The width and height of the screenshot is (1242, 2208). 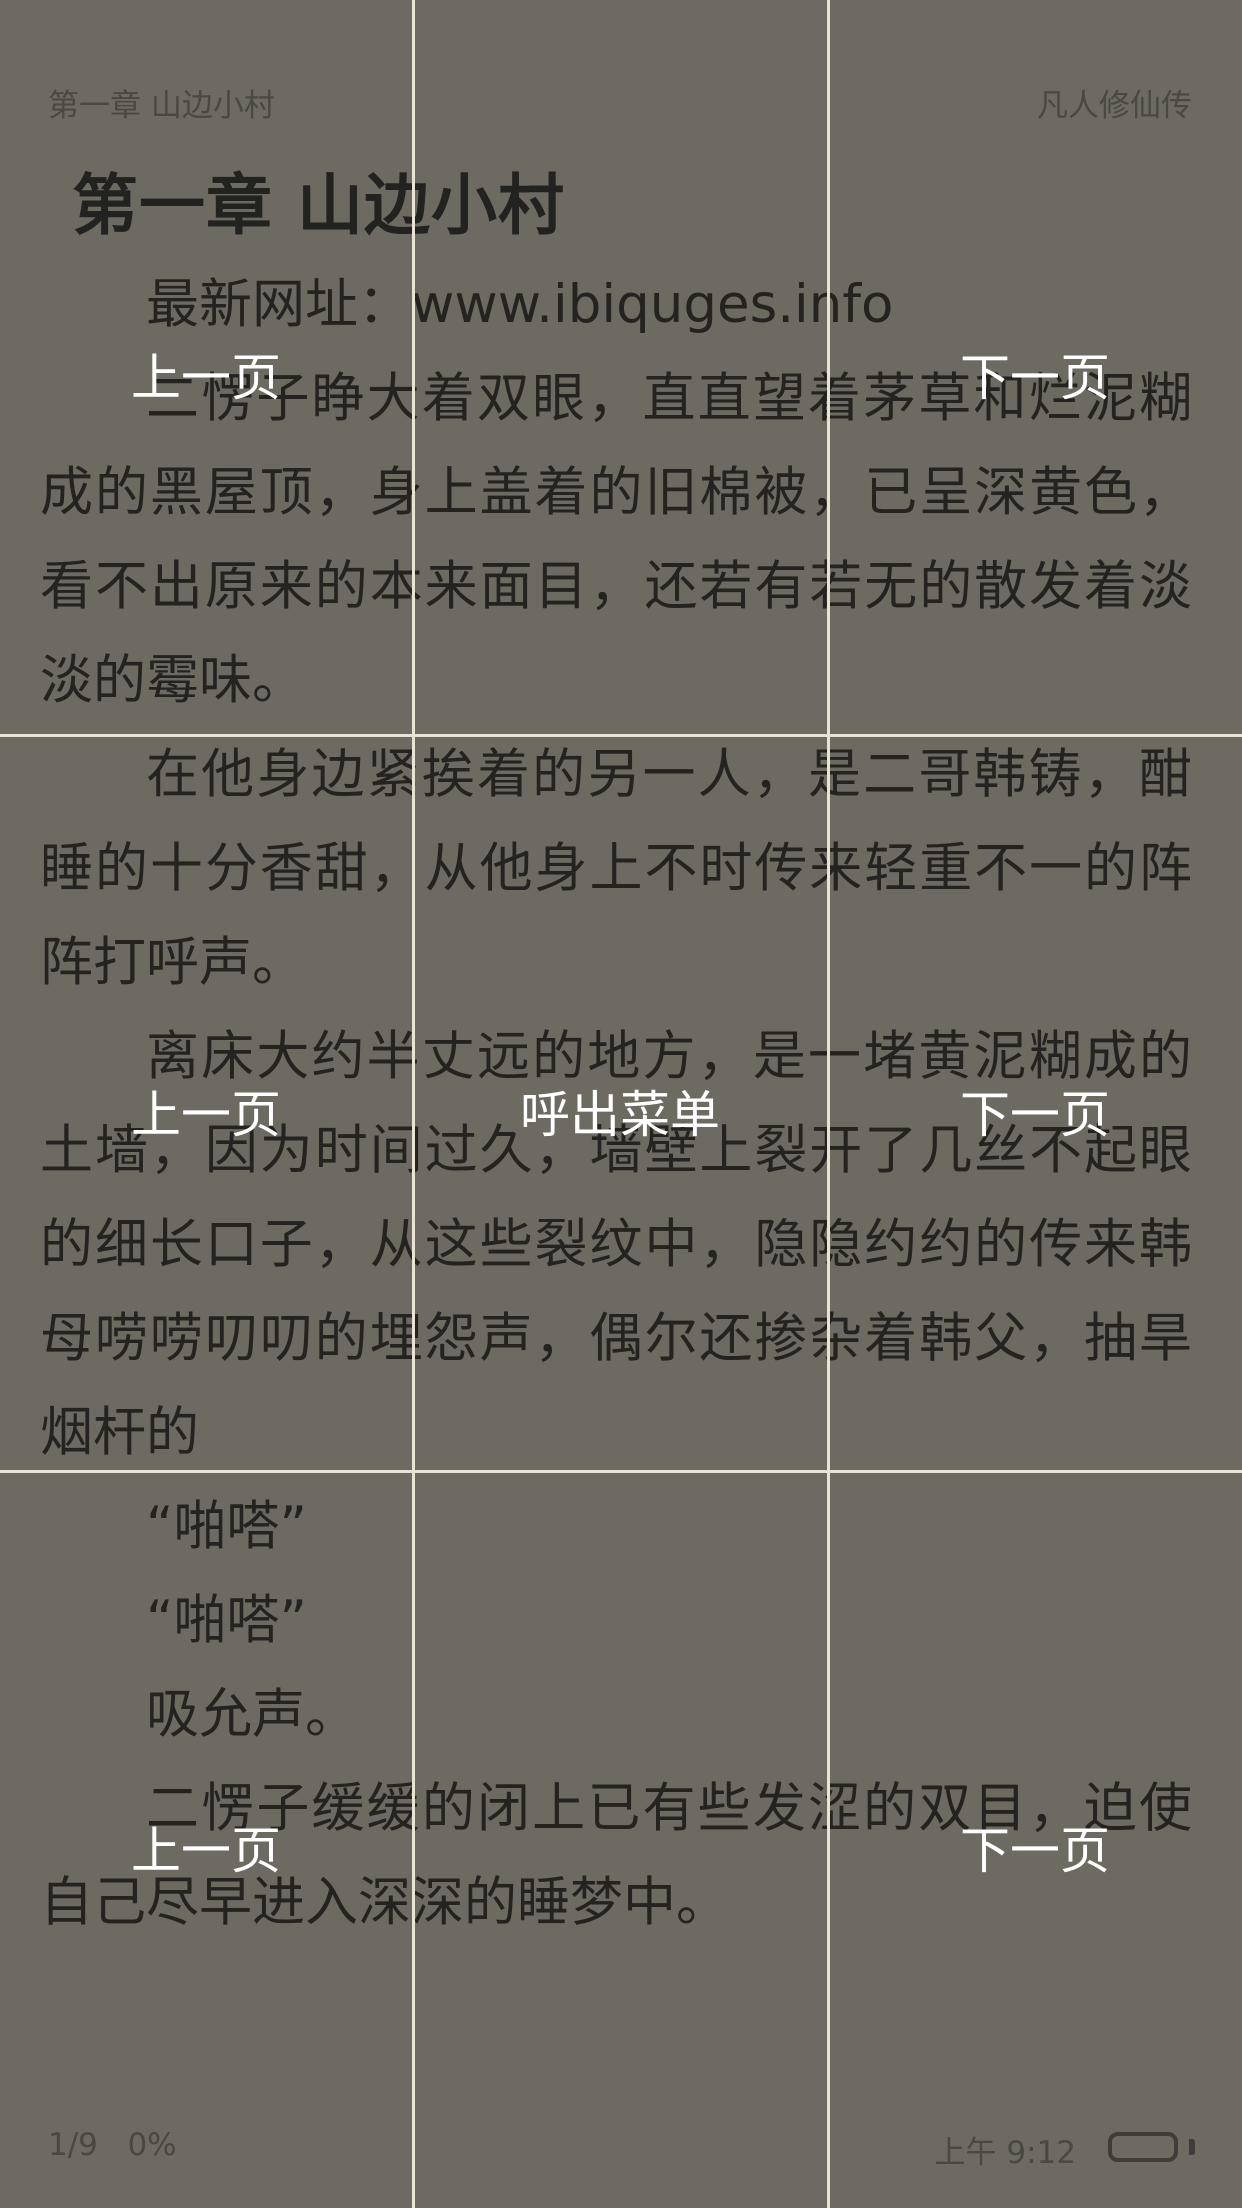 I want to click on footer-page-info: 1/9 0%, so click(x=112, y=2145).